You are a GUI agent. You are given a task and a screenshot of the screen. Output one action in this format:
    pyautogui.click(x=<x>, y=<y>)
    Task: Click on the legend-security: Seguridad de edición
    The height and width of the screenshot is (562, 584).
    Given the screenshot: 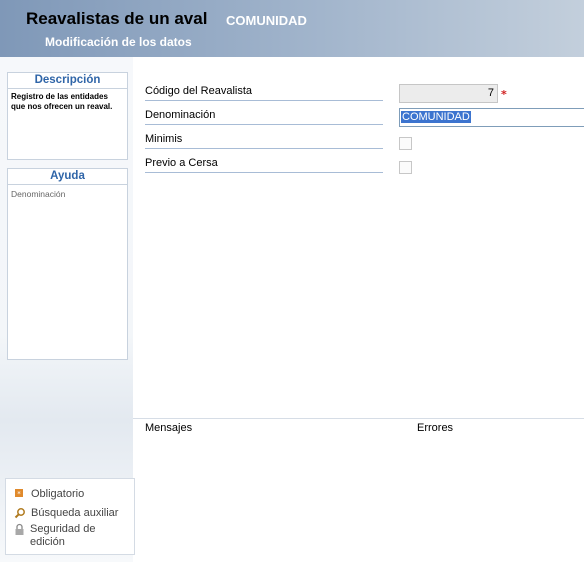 What is the action you would take?
    pyautogui.click(x=64, y=536)
    